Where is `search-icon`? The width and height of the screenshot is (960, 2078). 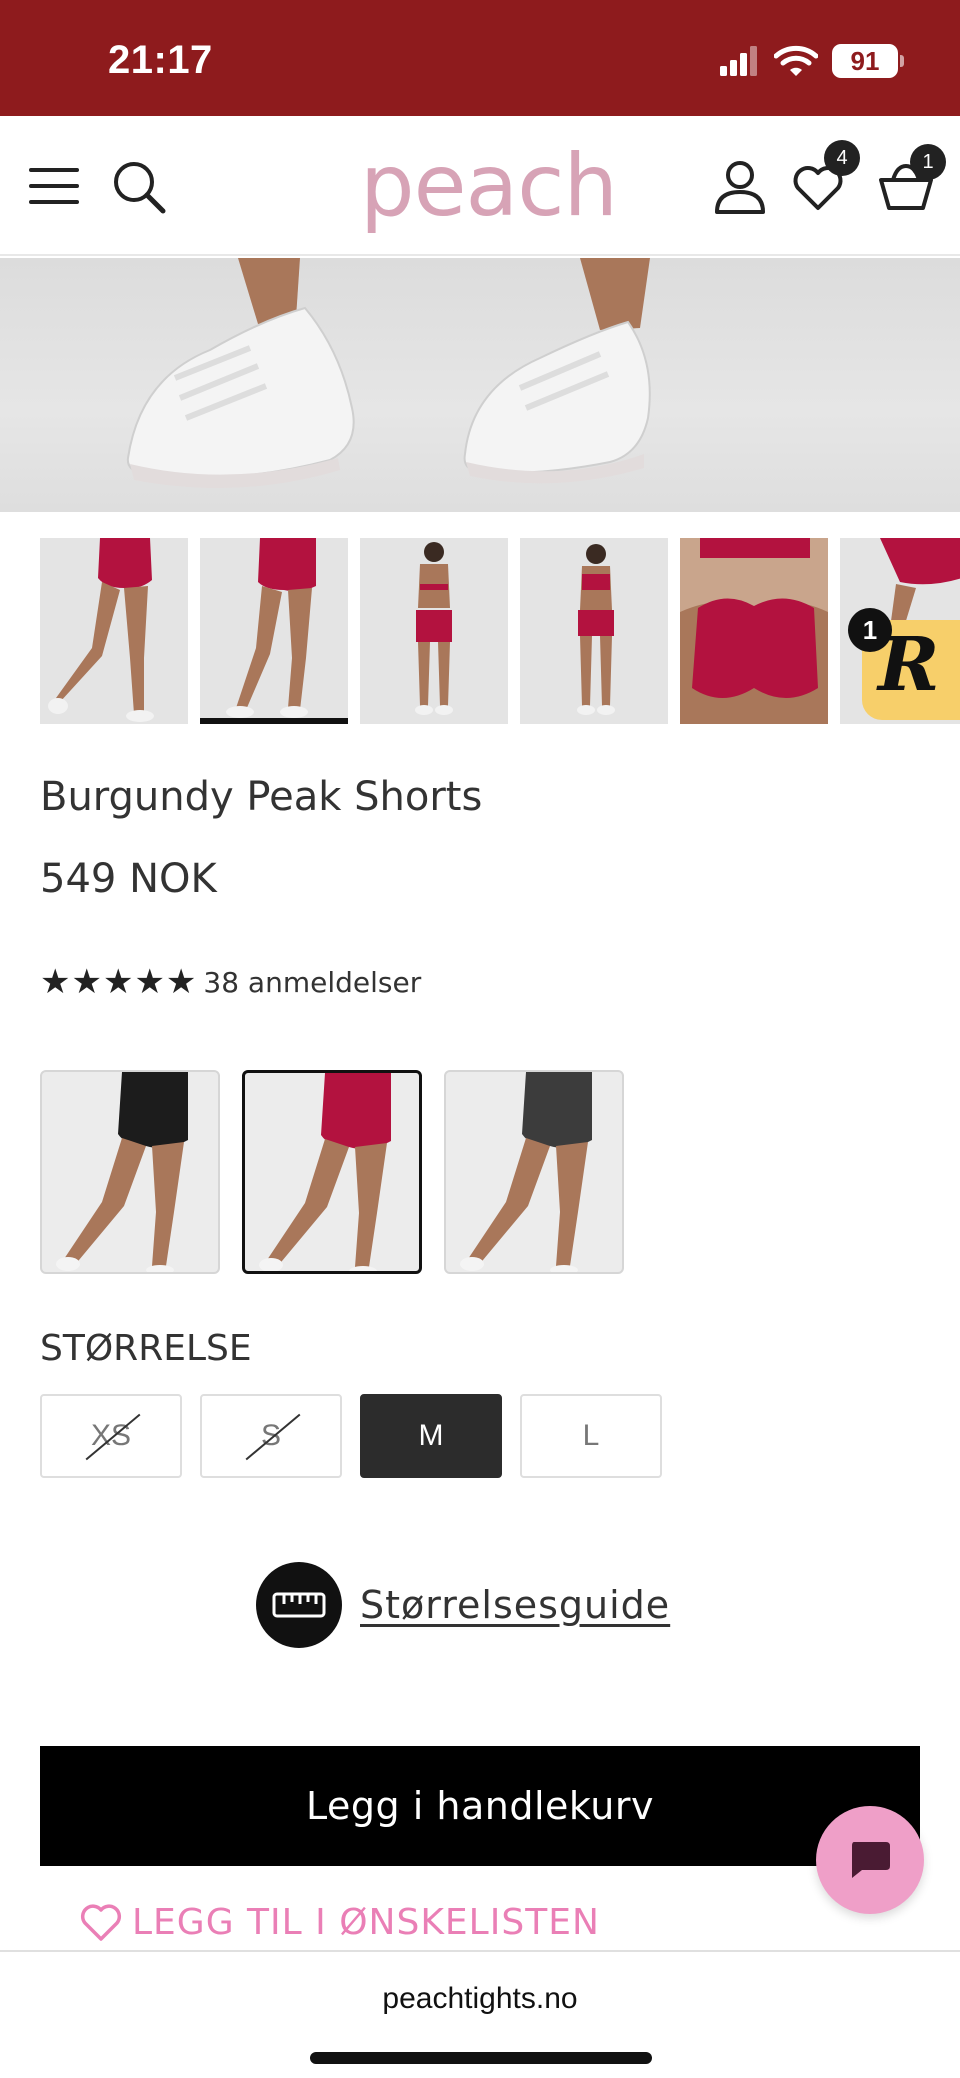
search-icon is located at coordinates (140, 188).